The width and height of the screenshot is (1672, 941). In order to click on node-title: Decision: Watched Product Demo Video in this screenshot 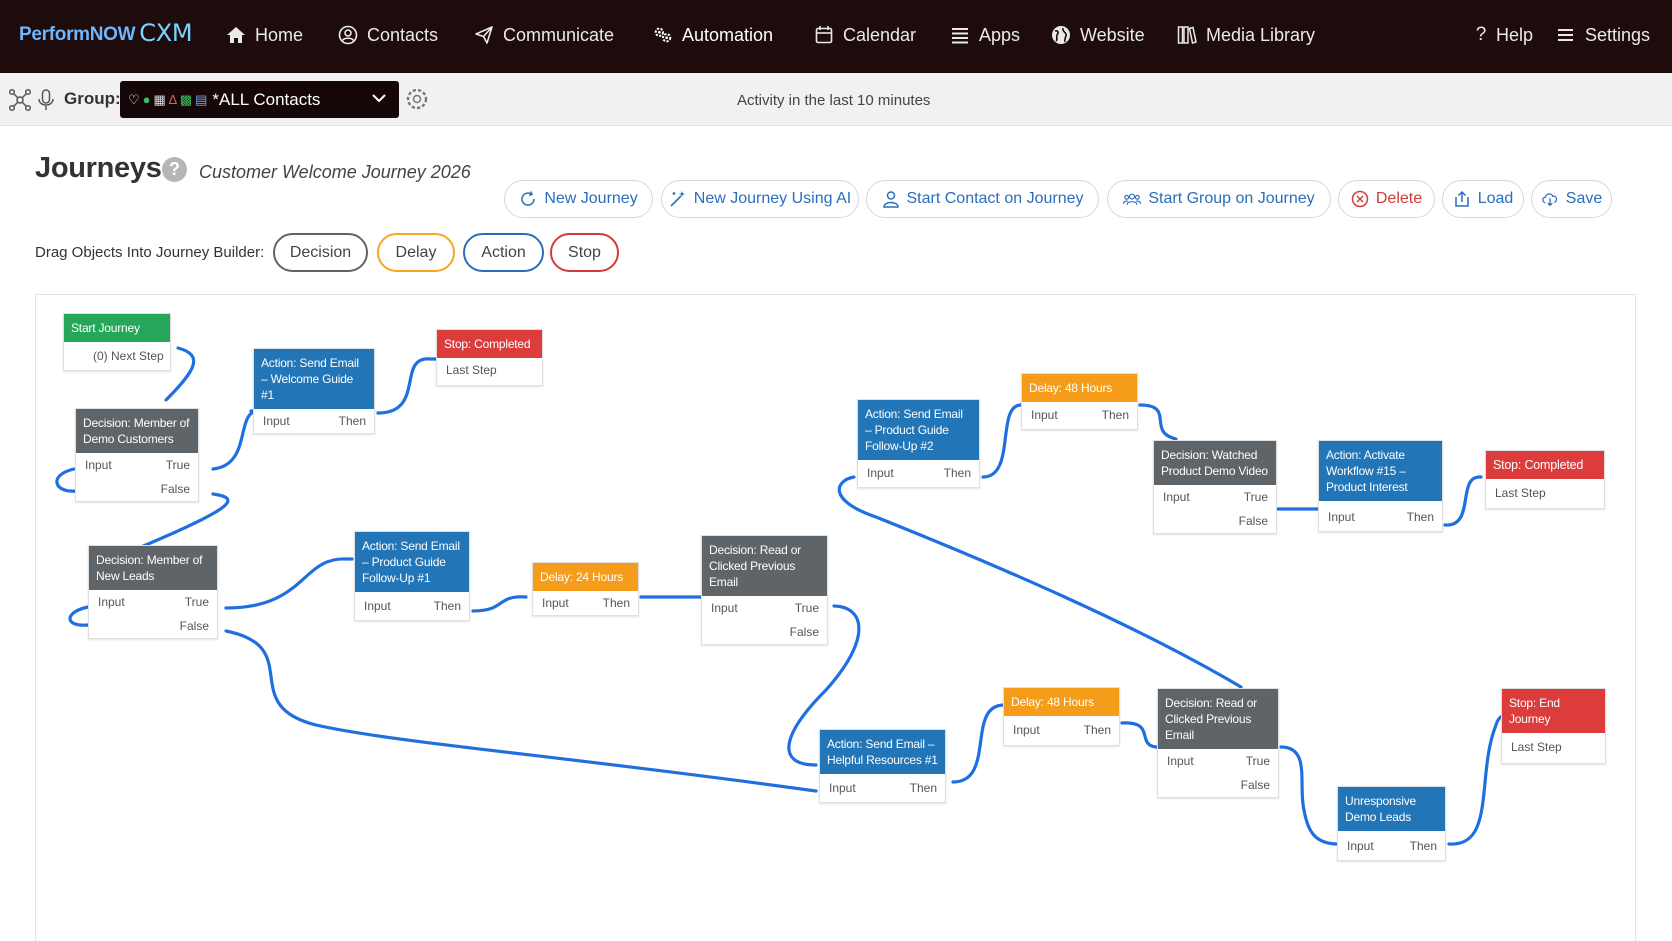, I will do `click(1215, 463)`.